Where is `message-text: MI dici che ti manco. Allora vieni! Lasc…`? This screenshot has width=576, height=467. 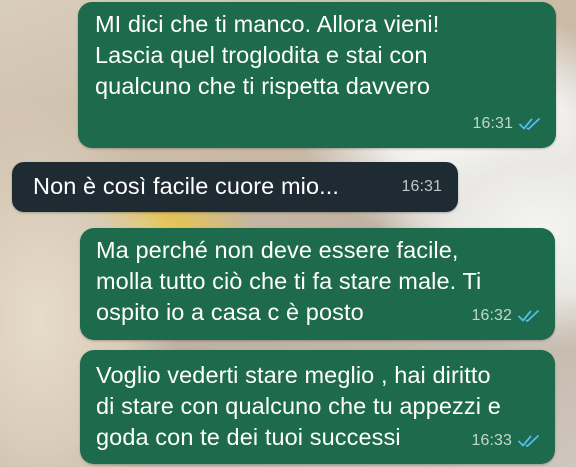 message-text: MI dici che ti manco. Allora vieni! Lasc… is located at coordinates (267, 55).